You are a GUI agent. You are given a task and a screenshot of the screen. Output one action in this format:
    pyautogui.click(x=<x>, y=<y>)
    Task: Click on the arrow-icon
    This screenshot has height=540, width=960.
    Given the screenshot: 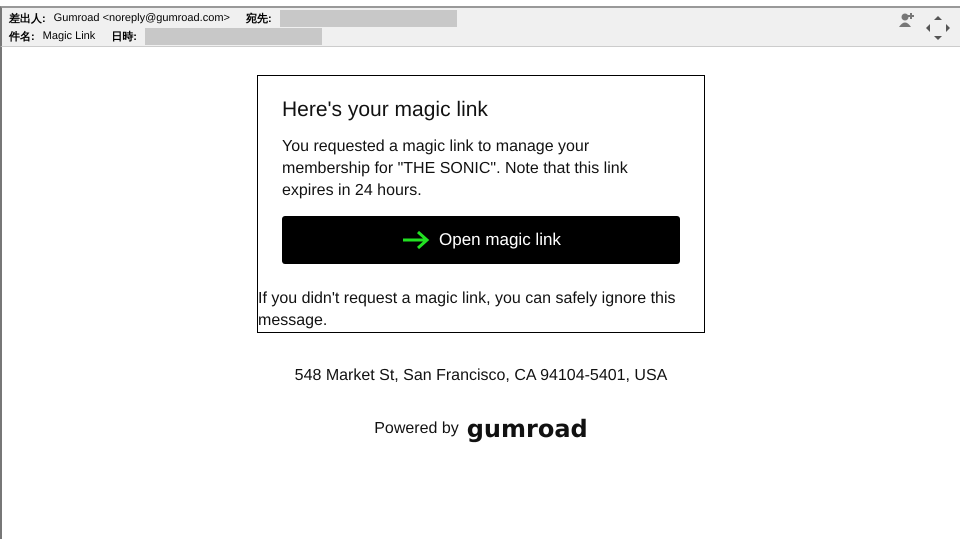 What is the action you would take?
    pyautogui.click(x=416, y=240)
    